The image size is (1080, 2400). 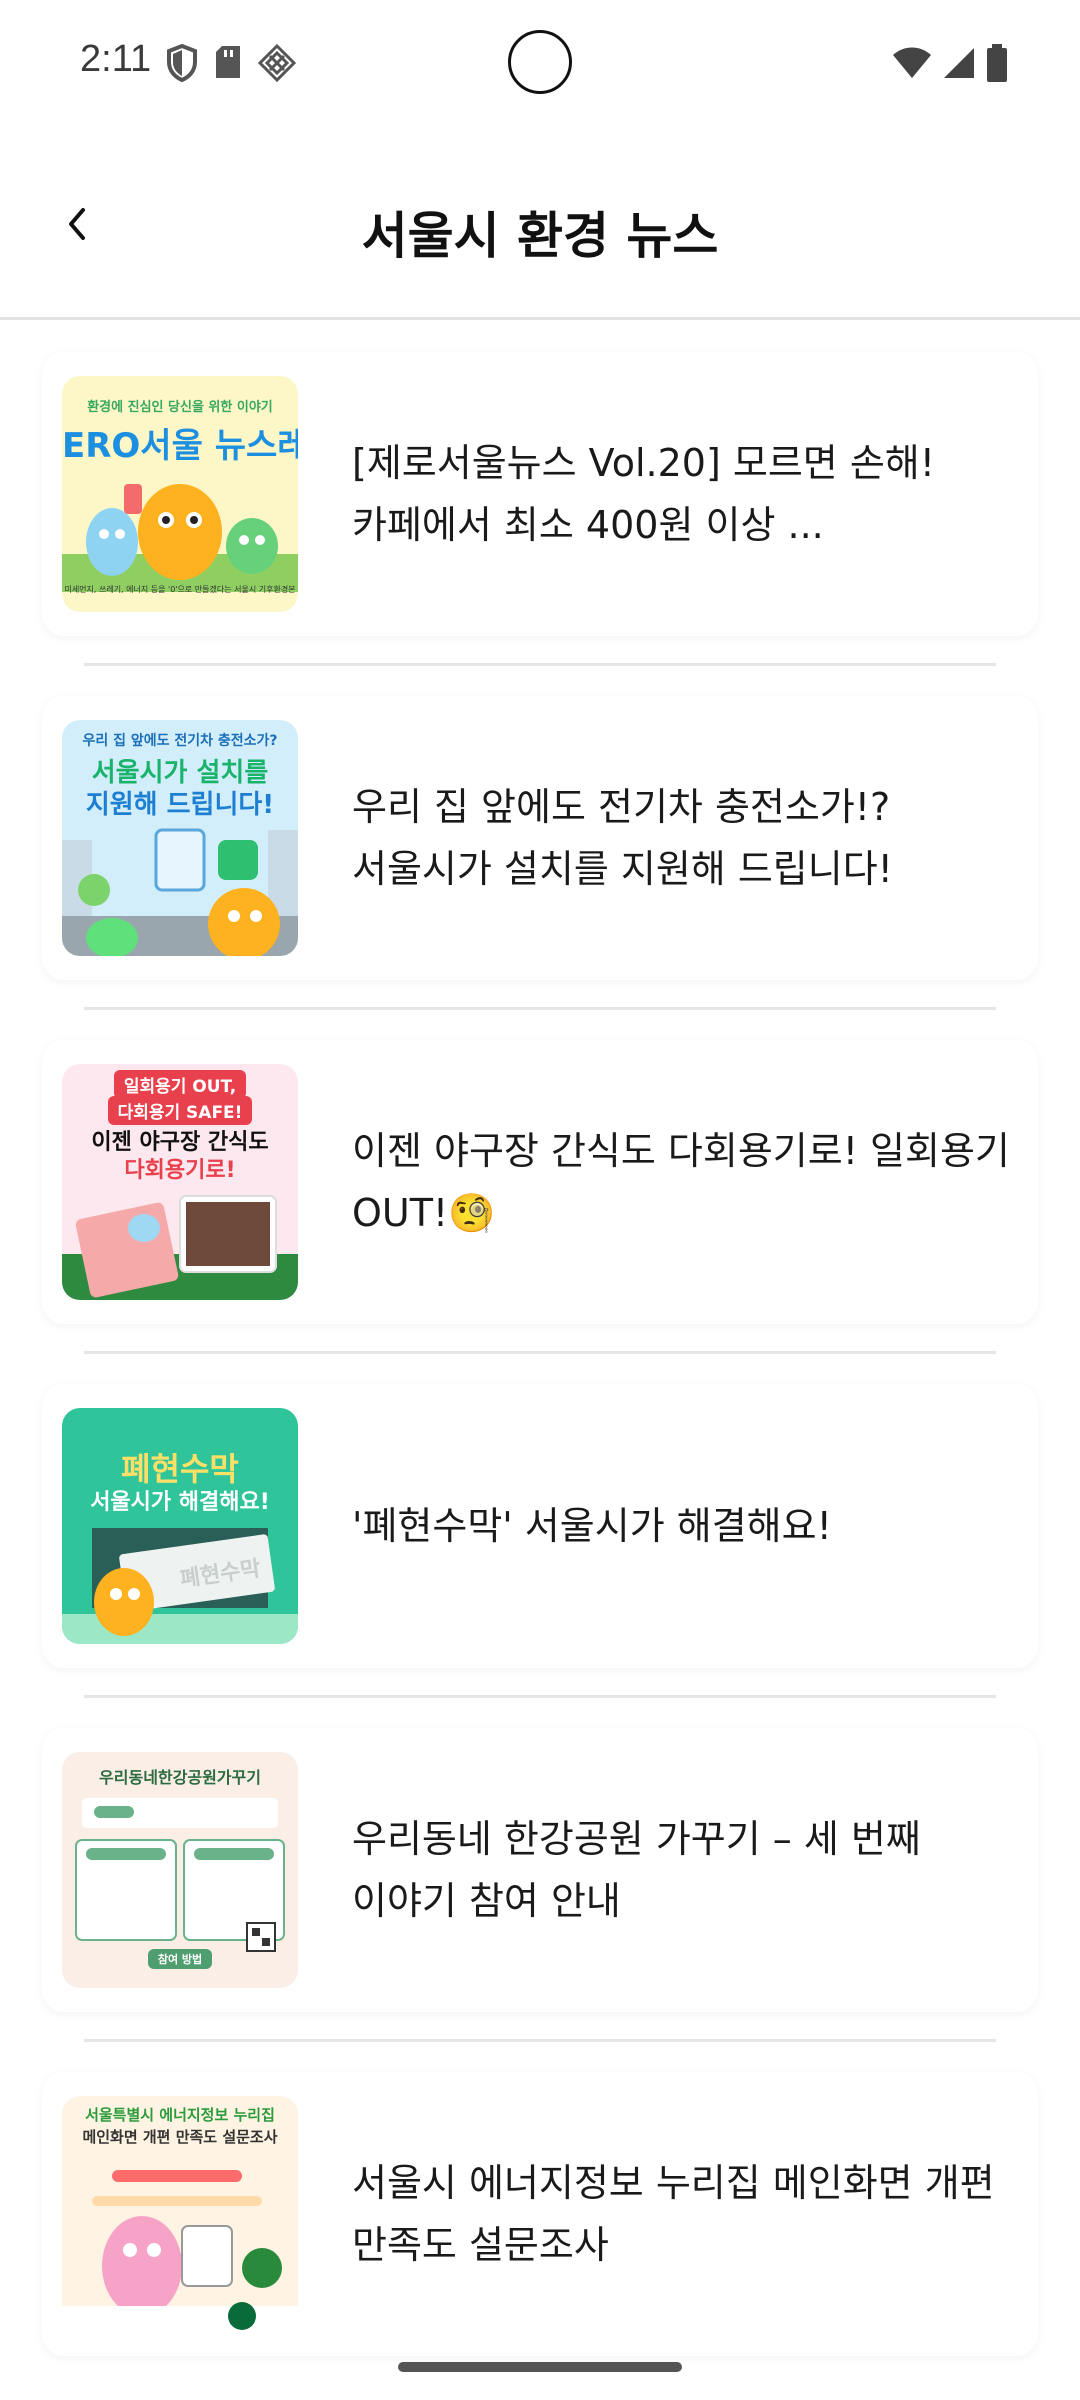 I want to click on cell-signal-icon, so click(x=959, y=65).